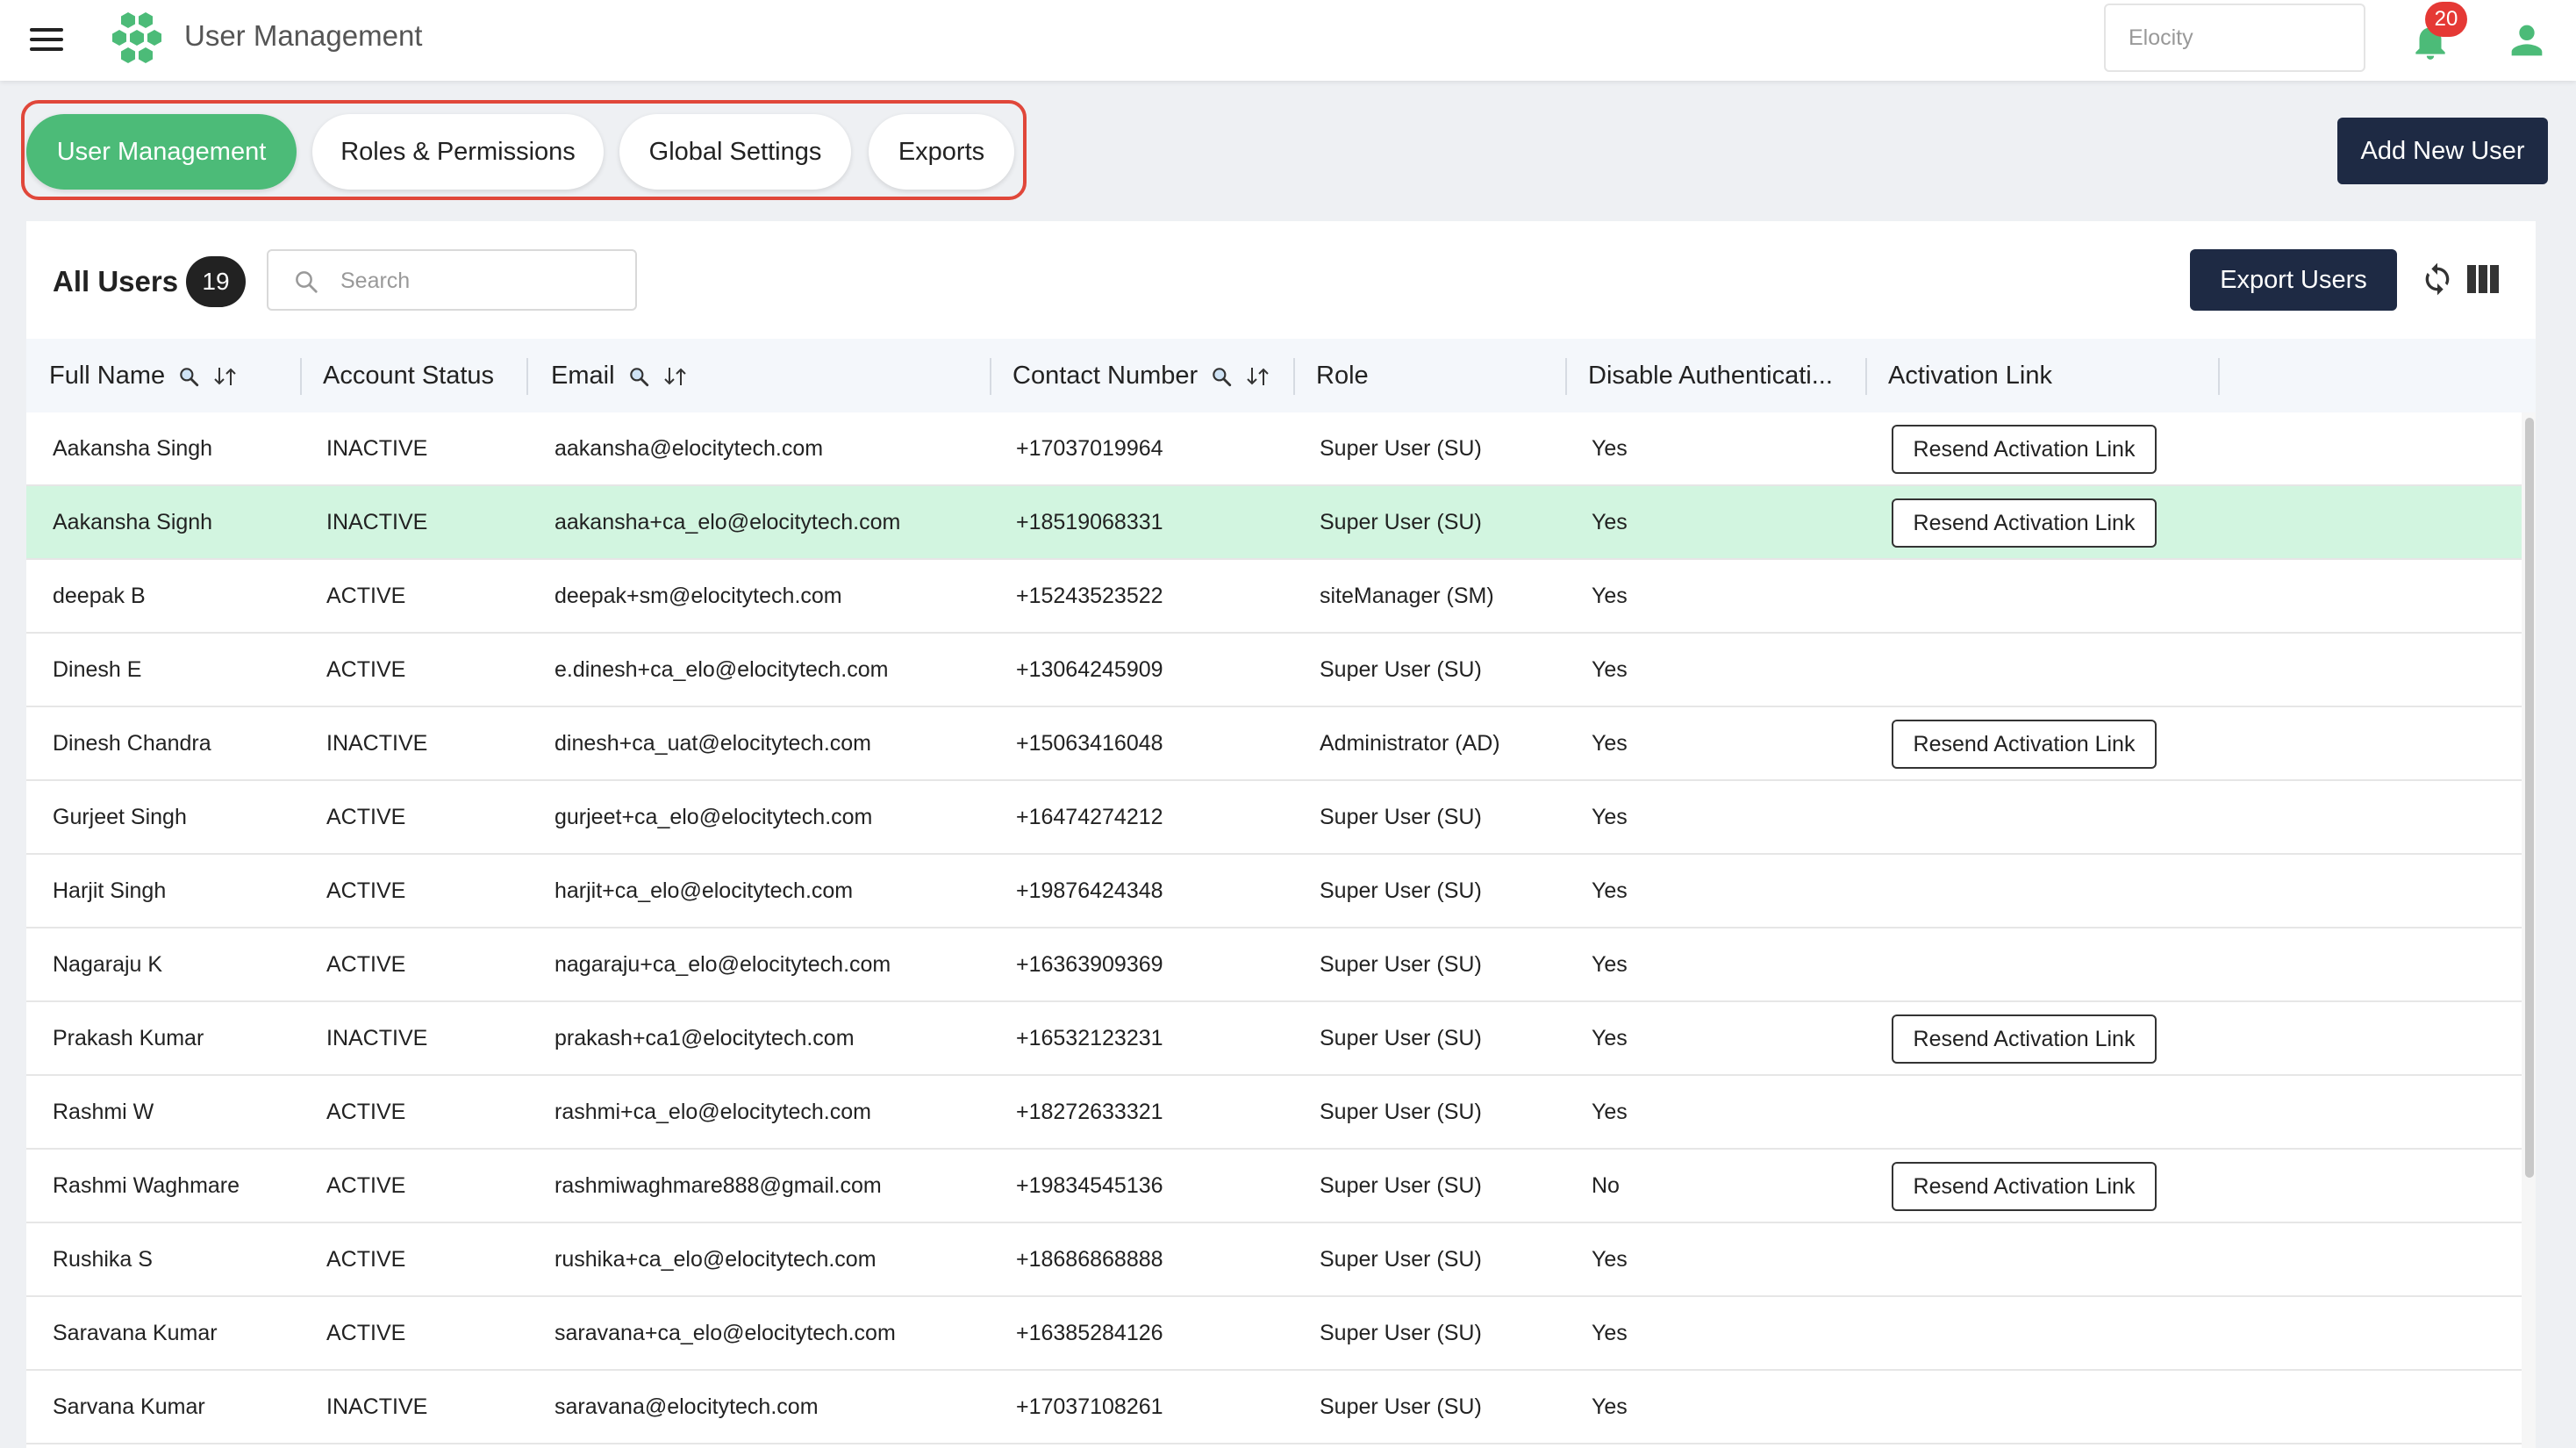 The width and height of the screenshot is (2576, 1448). Describe the element at coordinates (2293, 280) in the screenshot. I see `export-users-button: Export Users` at that location.